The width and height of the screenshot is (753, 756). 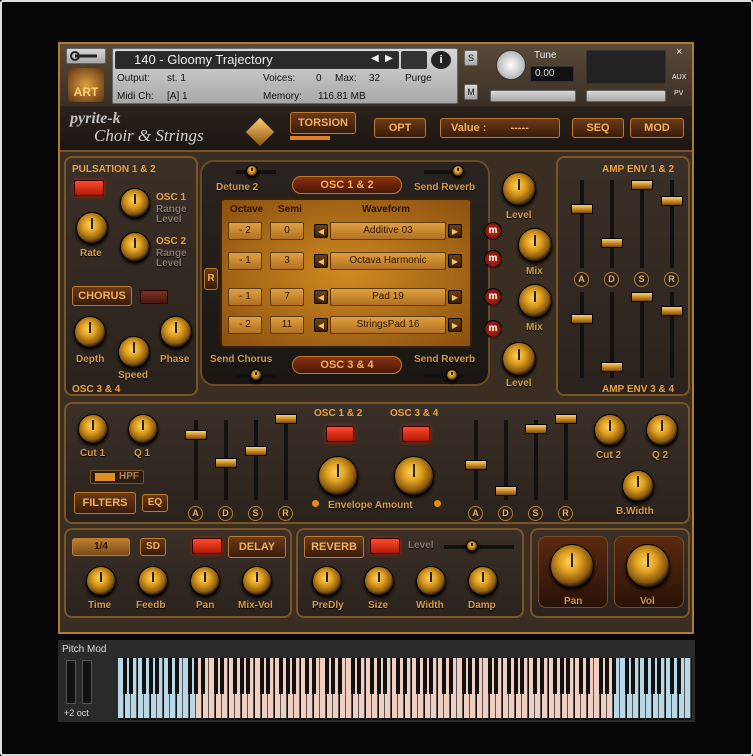 What do you see at coordinates (598, 128) in the screenshot?
I see `seq-button: SEQ` at bounding box center [598, 128].